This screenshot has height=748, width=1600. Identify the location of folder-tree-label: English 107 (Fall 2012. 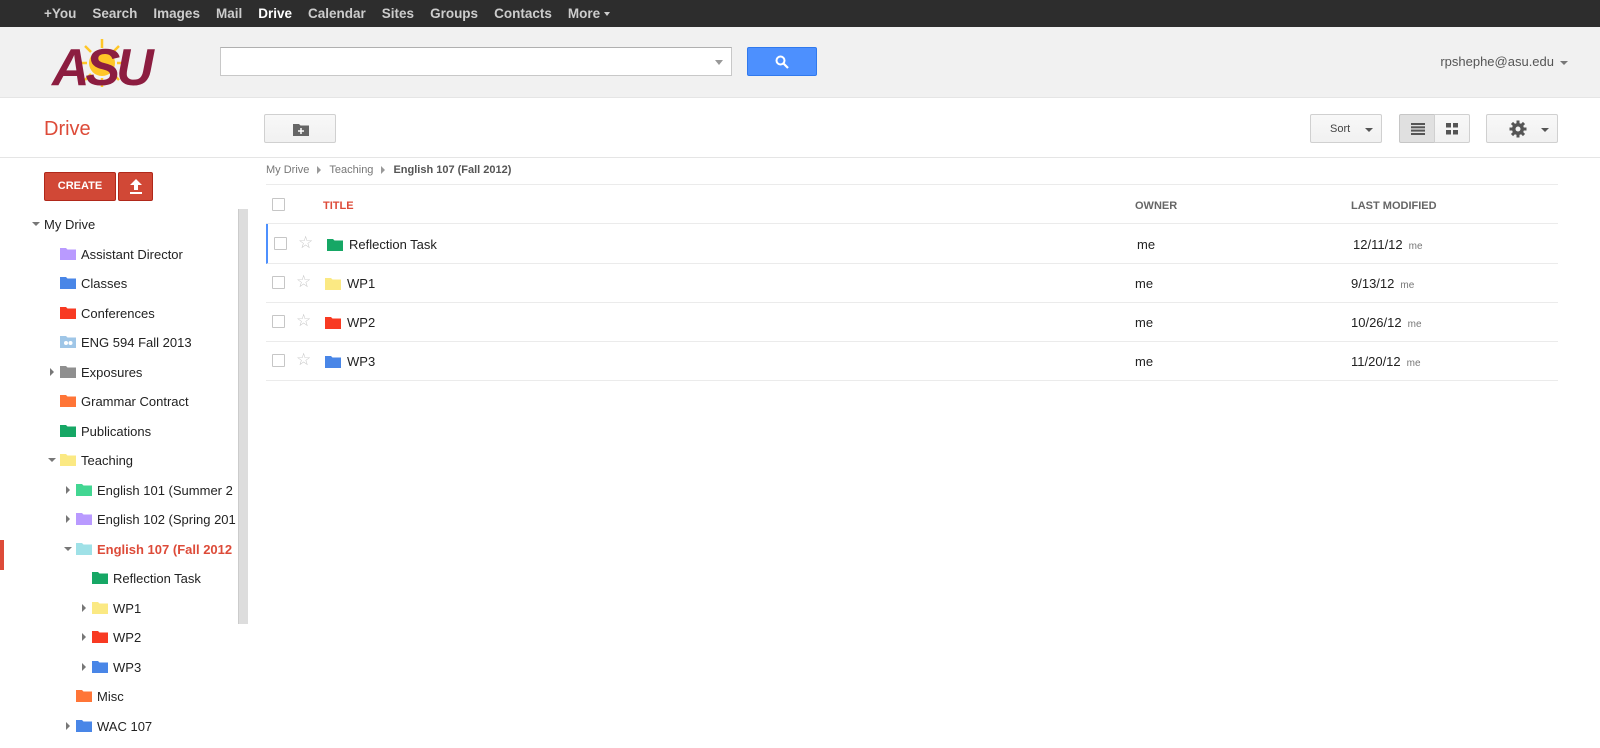
(165, 549).